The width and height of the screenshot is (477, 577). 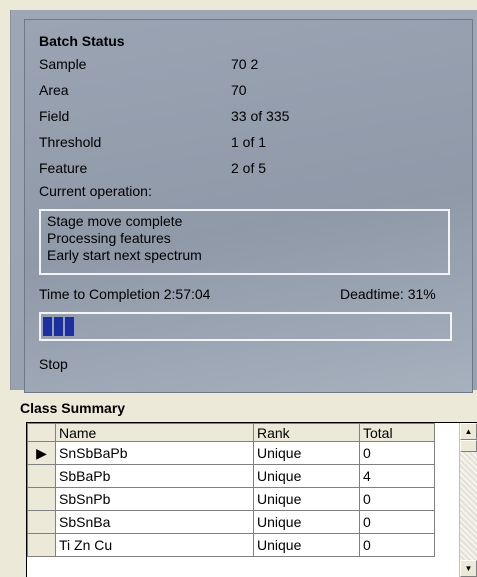 I want to click on scroll-thumb, so click(x=468, y=446).